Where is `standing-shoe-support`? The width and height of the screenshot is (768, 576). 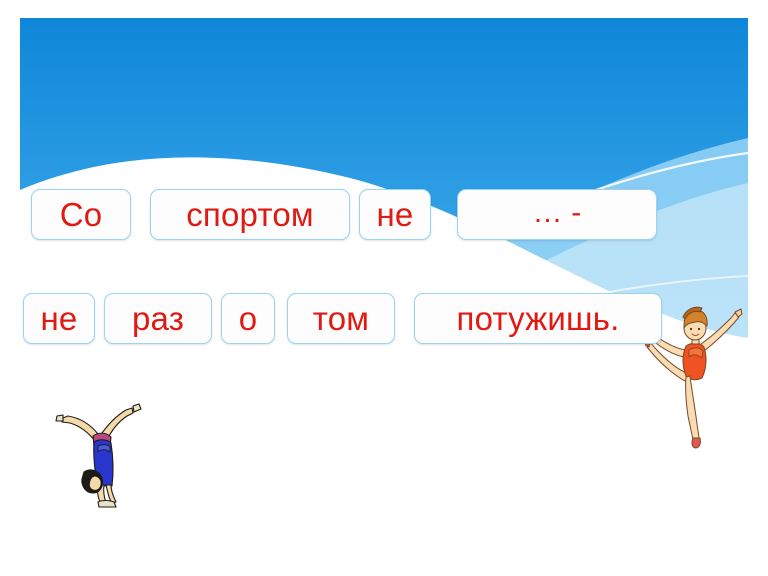
standing-shoe-support is located at coordinates (696, 443).